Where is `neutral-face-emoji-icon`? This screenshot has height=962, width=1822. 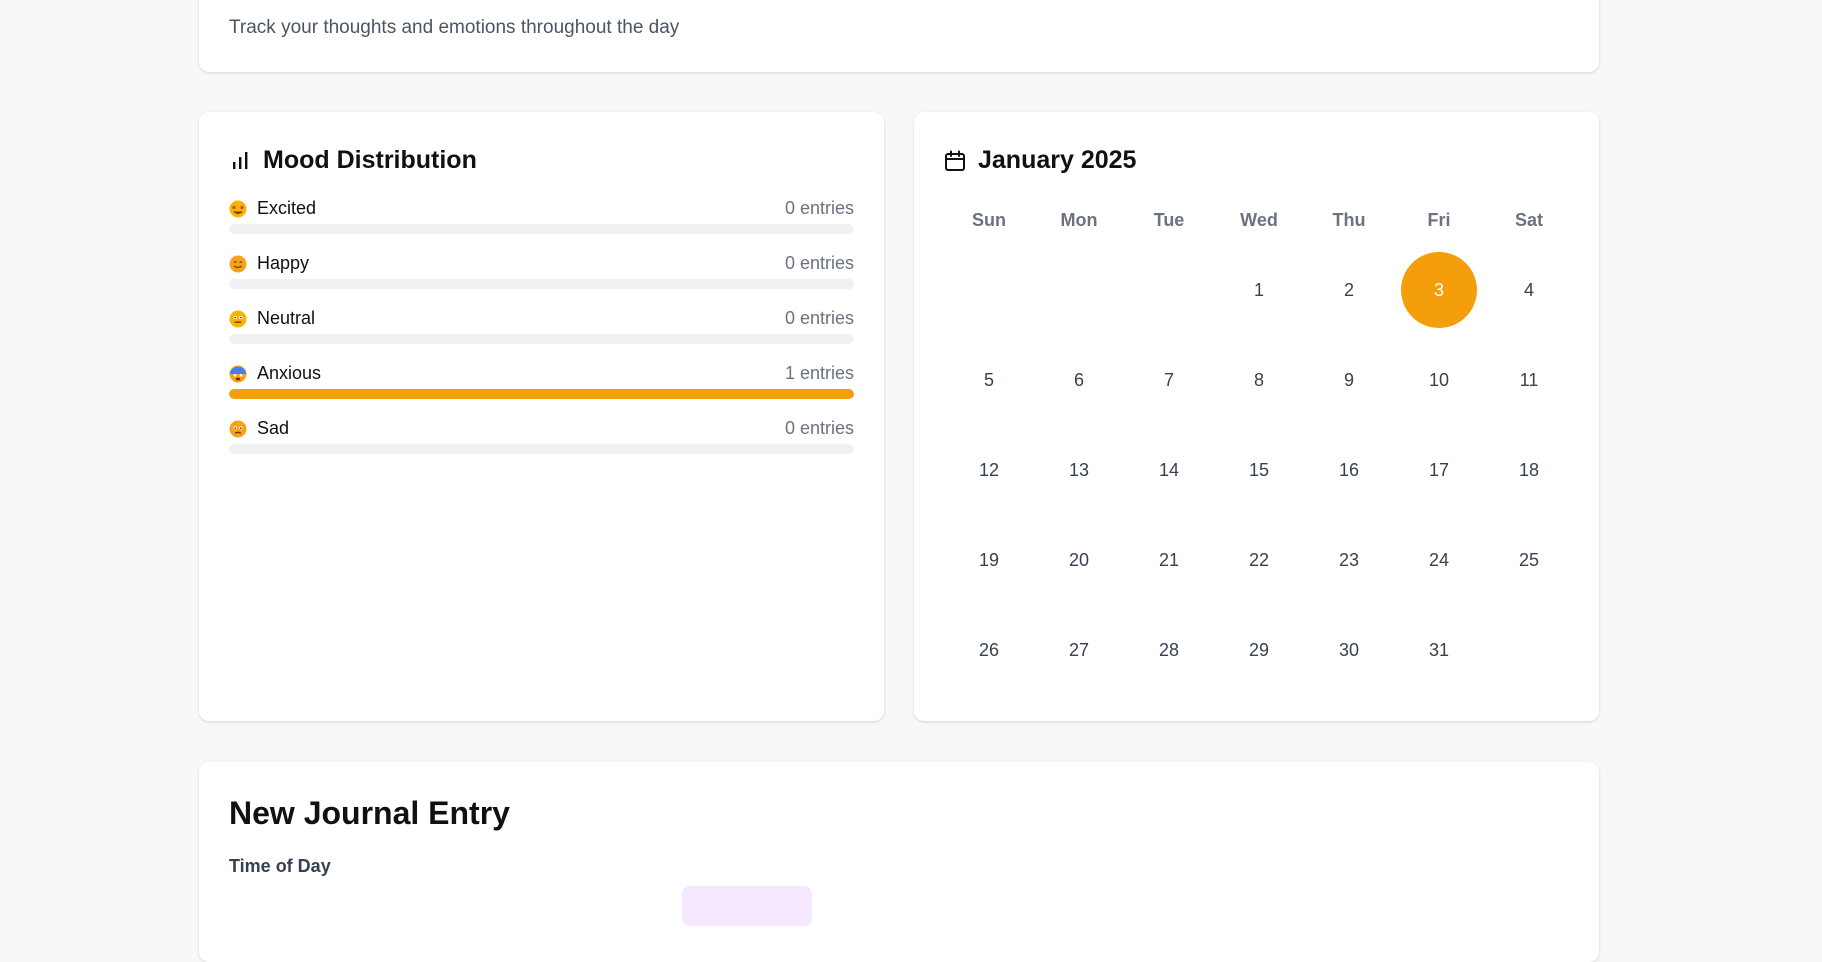 neutral-face-emoji-icon is located at coordinates (238, 319).